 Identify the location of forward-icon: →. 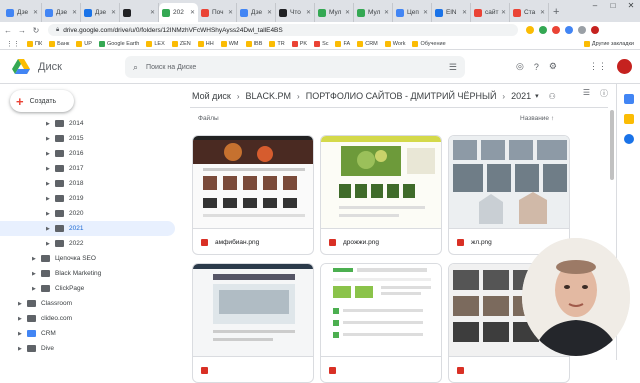
(22, 30).